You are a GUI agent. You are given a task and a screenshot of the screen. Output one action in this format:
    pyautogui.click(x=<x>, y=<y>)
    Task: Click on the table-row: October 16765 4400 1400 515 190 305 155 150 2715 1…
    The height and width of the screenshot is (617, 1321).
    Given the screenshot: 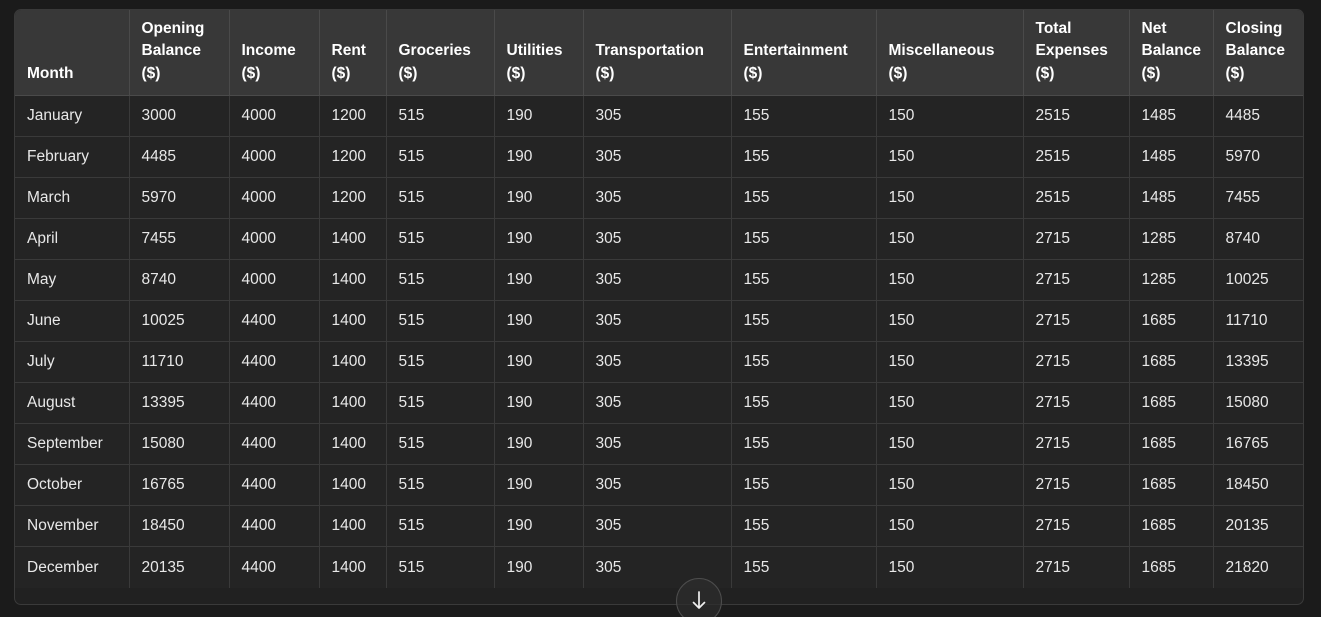 What is the action you would take?
    pyautogui.click(x=659, y=485)
    